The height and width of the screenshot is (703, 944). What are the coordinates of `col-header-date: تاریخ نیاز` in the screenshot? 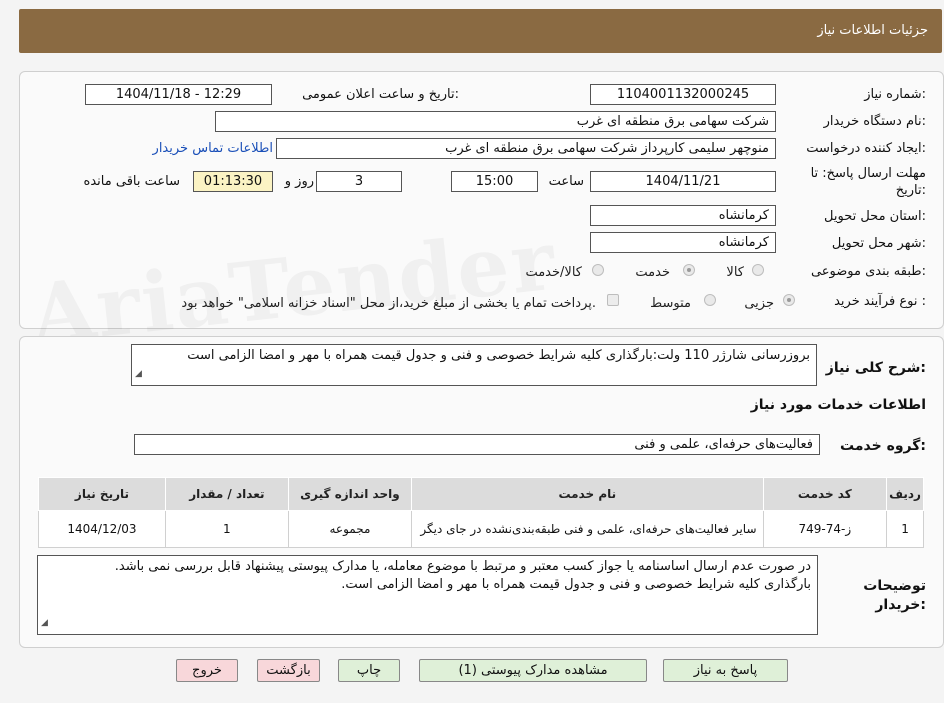 It's located at (102, 494).